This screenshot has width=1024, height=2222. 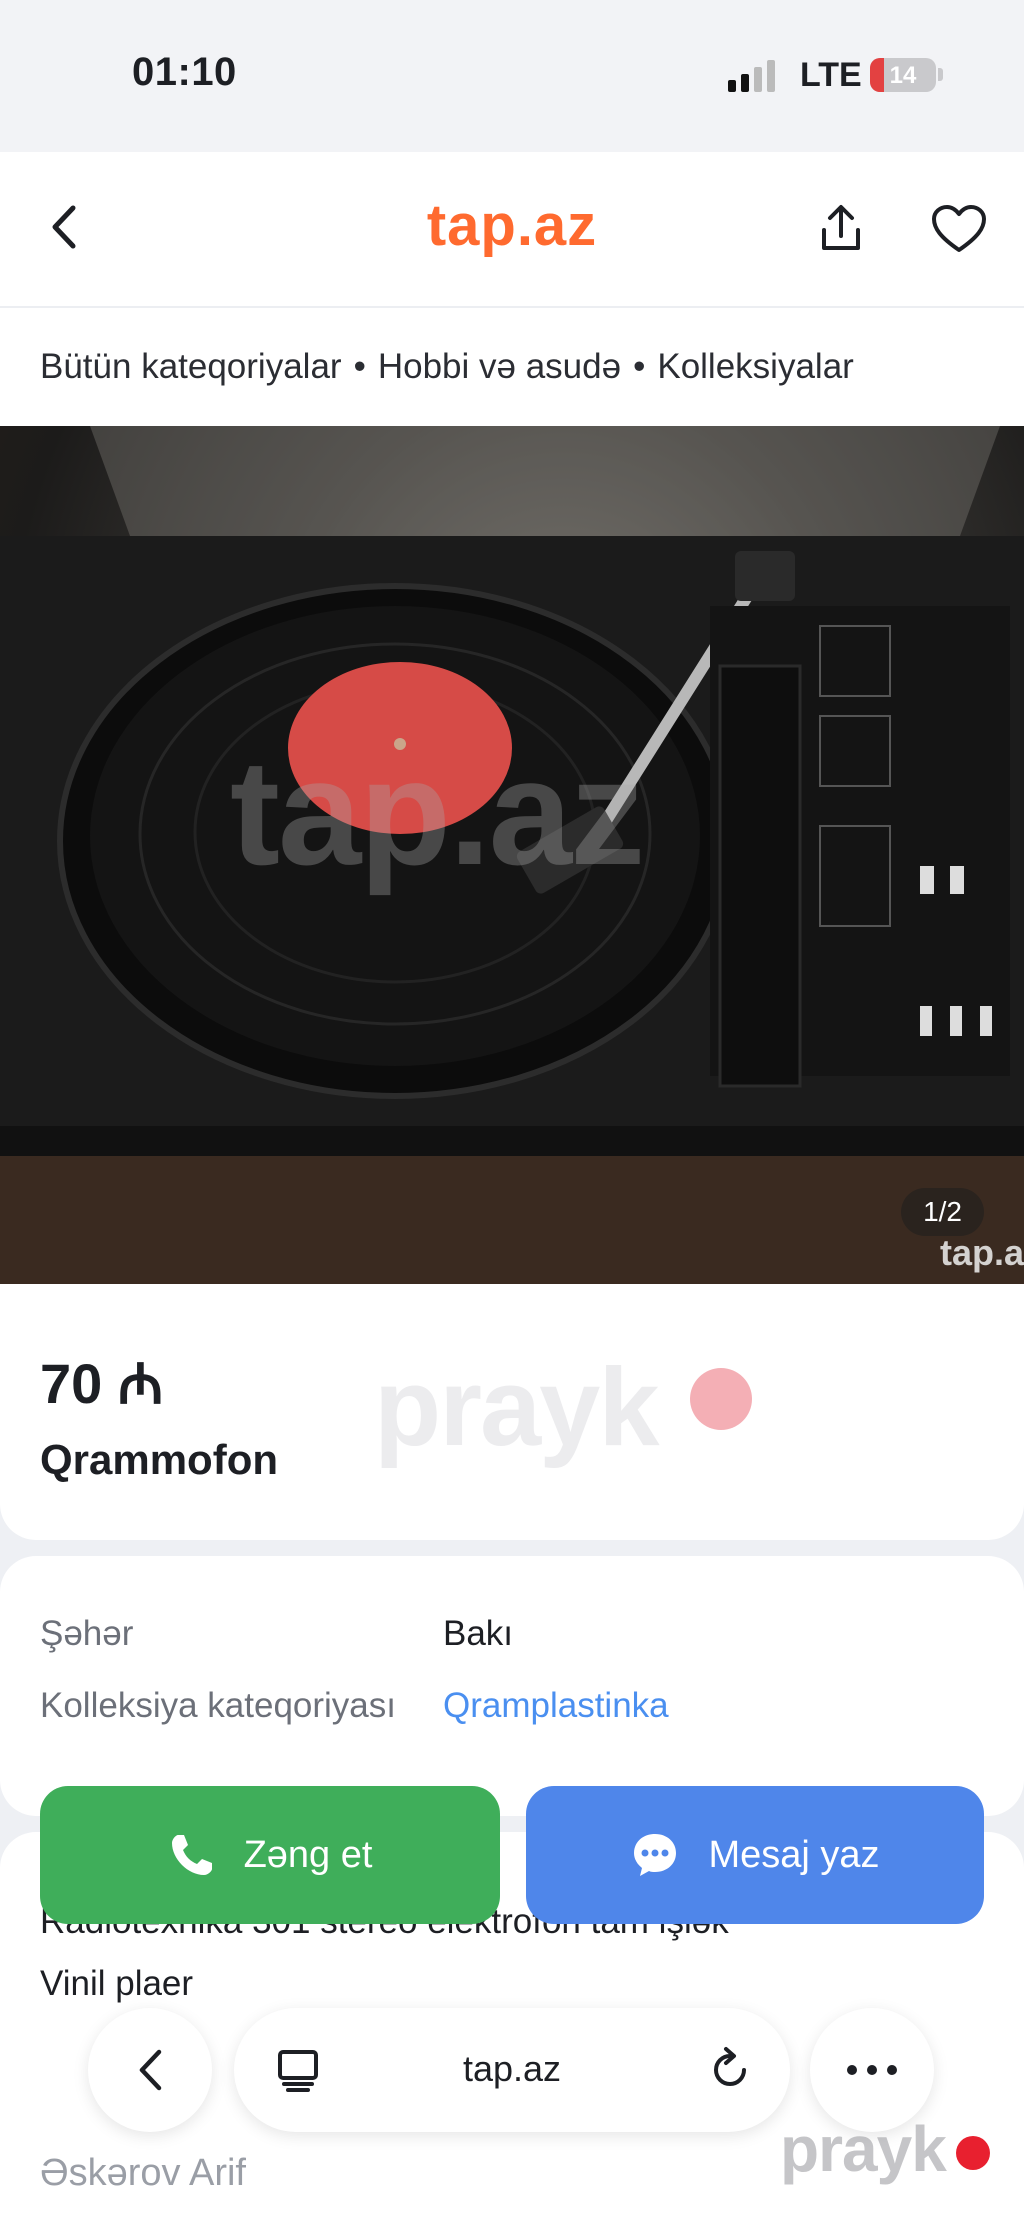 I want to click on chevron-left-icon, so click(x=150, y=2070).